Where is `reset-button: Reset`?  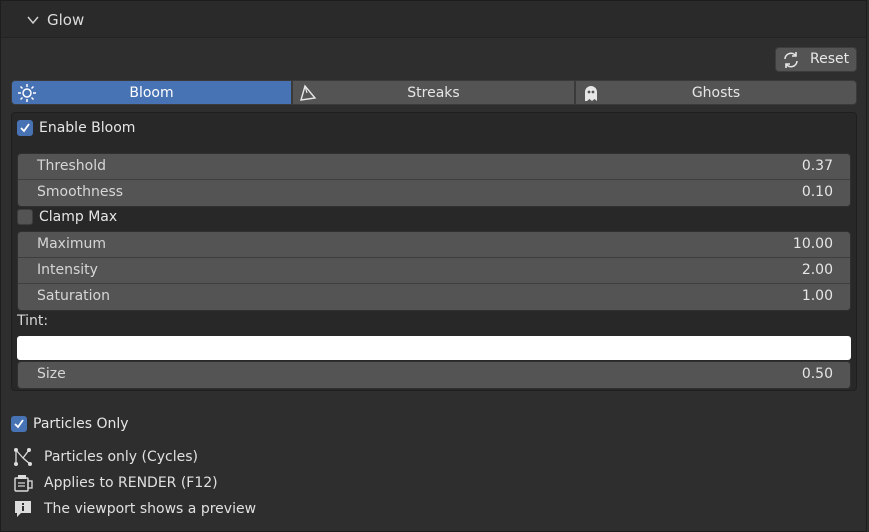
reset-button: Reset is located at coordinates (816, 59).